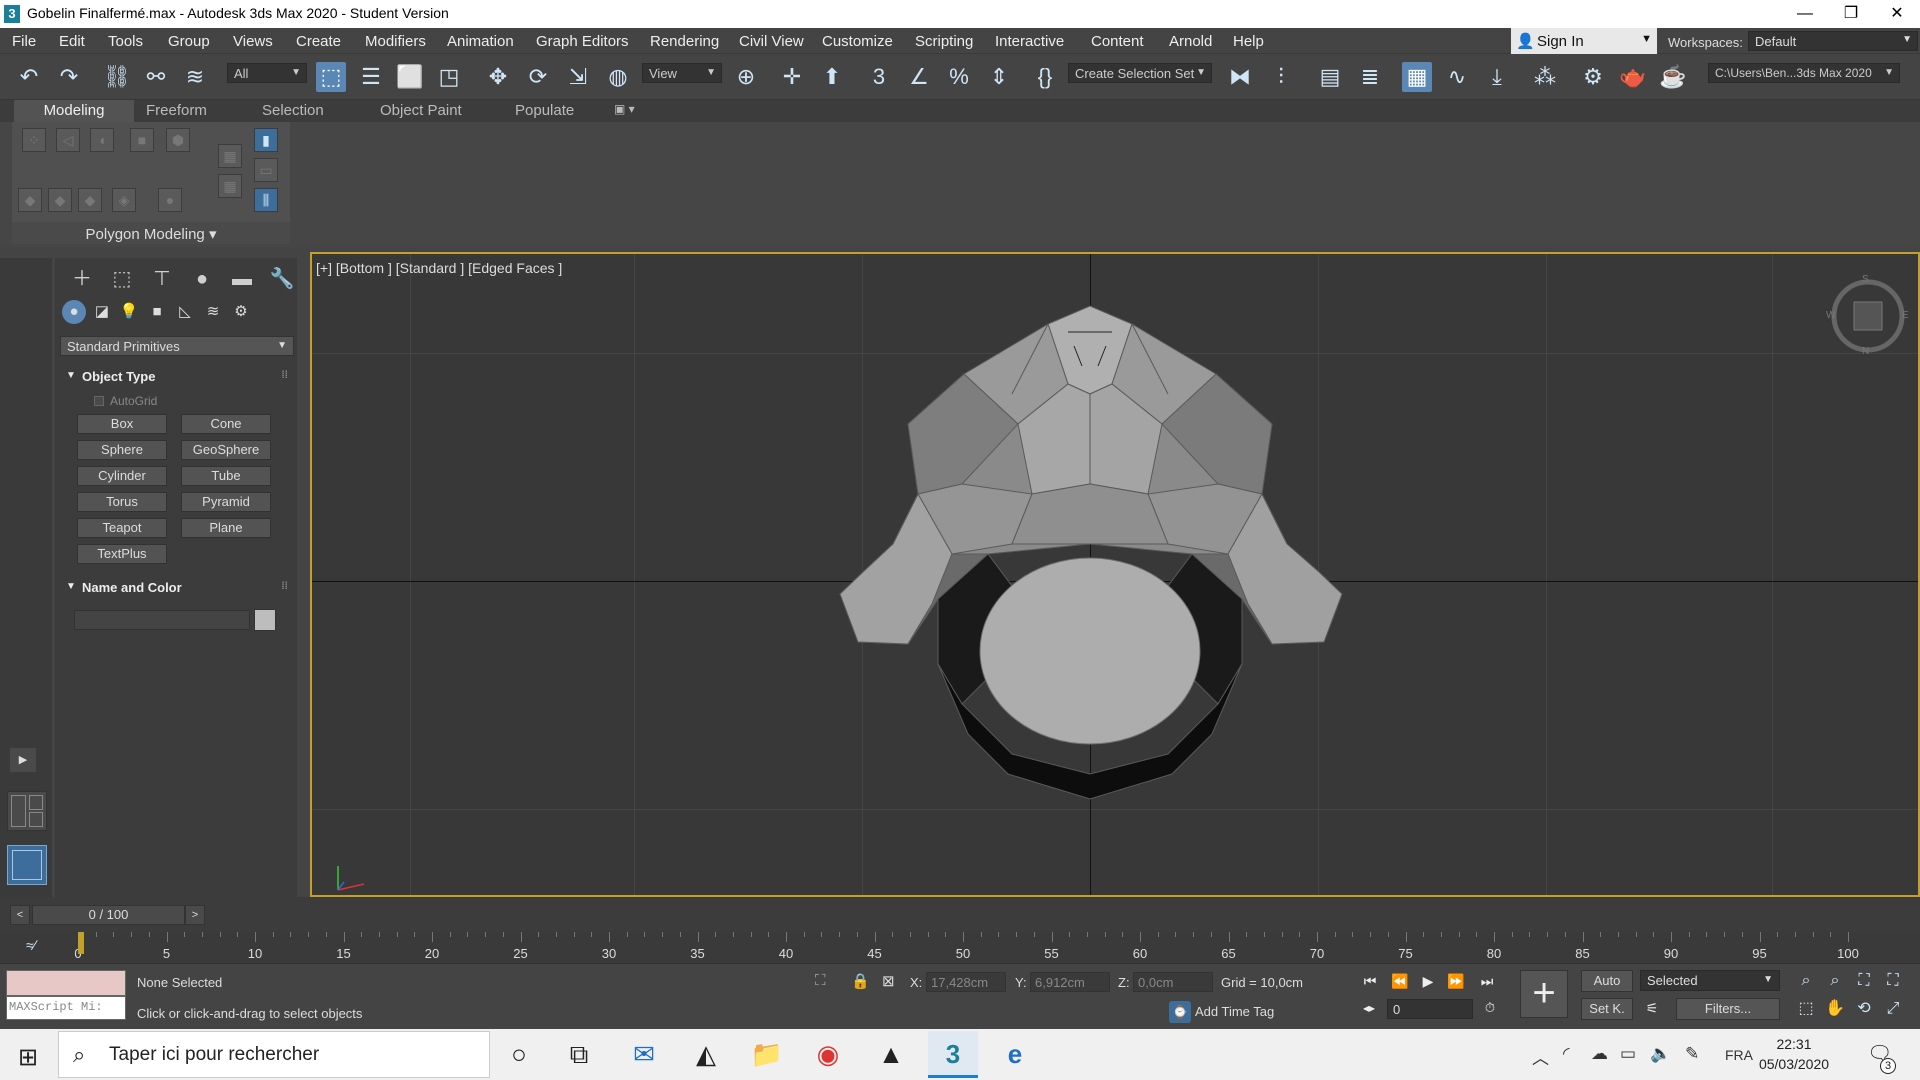 The image size is (1920, 1080). Describe the element at coordinates (1864, 981) in the screenshot. I see `zoom-extents-icon: ⛶` at that location.